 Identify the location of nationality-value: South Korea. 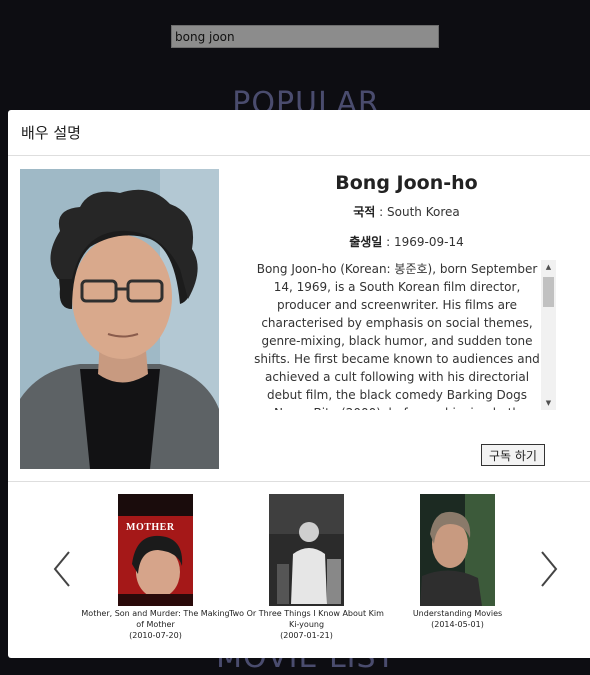
(423, 212).